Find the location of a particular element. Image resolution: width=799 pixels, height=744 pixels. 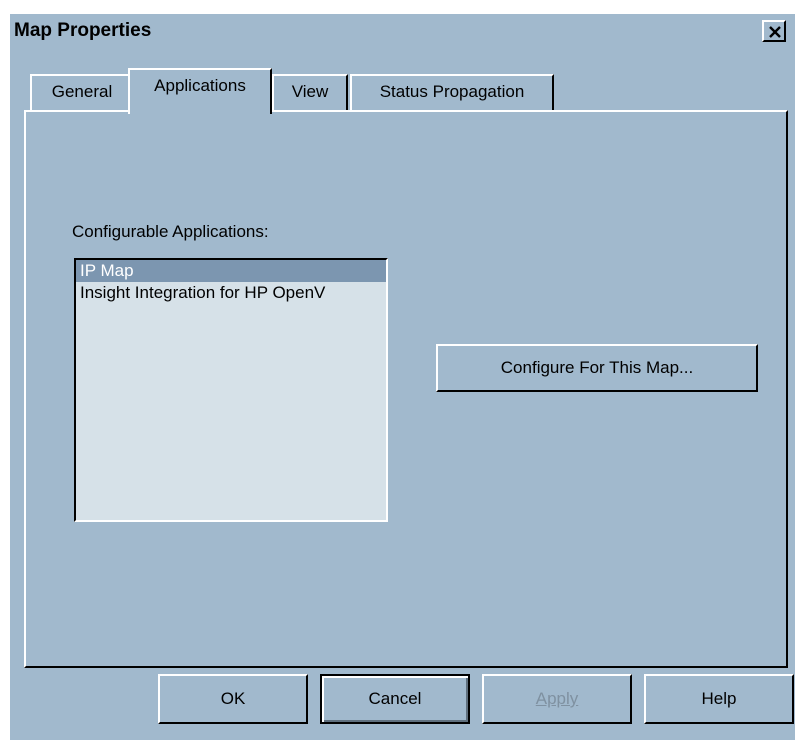

list-item-label: Insight Integration for HP OpenV is located at coordinates (203, 292).